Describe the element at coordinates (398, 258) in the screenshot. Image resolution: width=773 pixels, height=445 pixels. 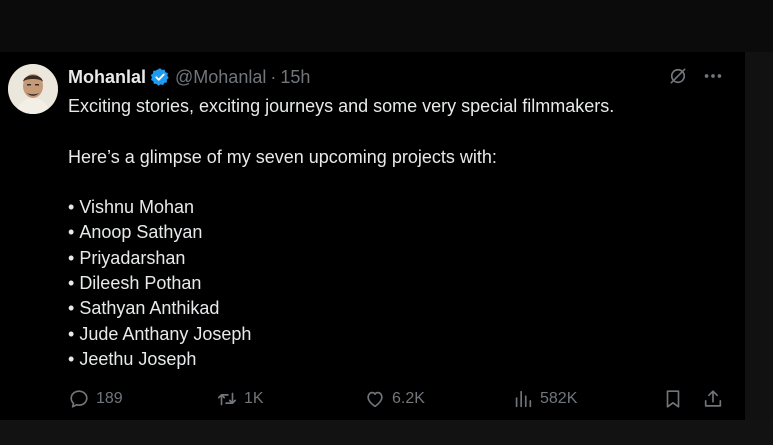
I see `list-item: Priyadarshan` at that location.